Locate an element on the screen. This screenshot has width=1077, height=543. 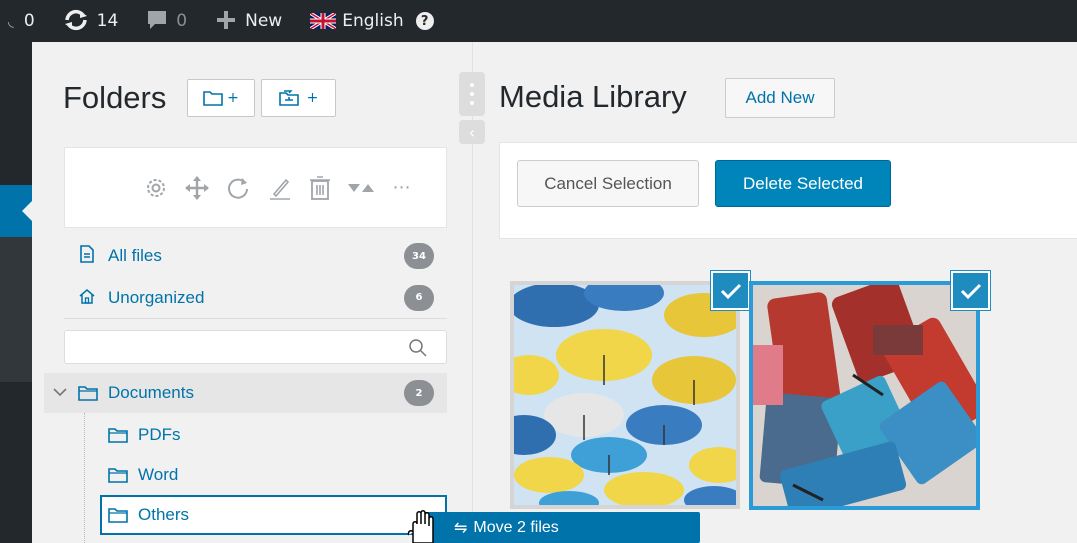
moon-icon: ◟ is located at coordinates (11, 20).